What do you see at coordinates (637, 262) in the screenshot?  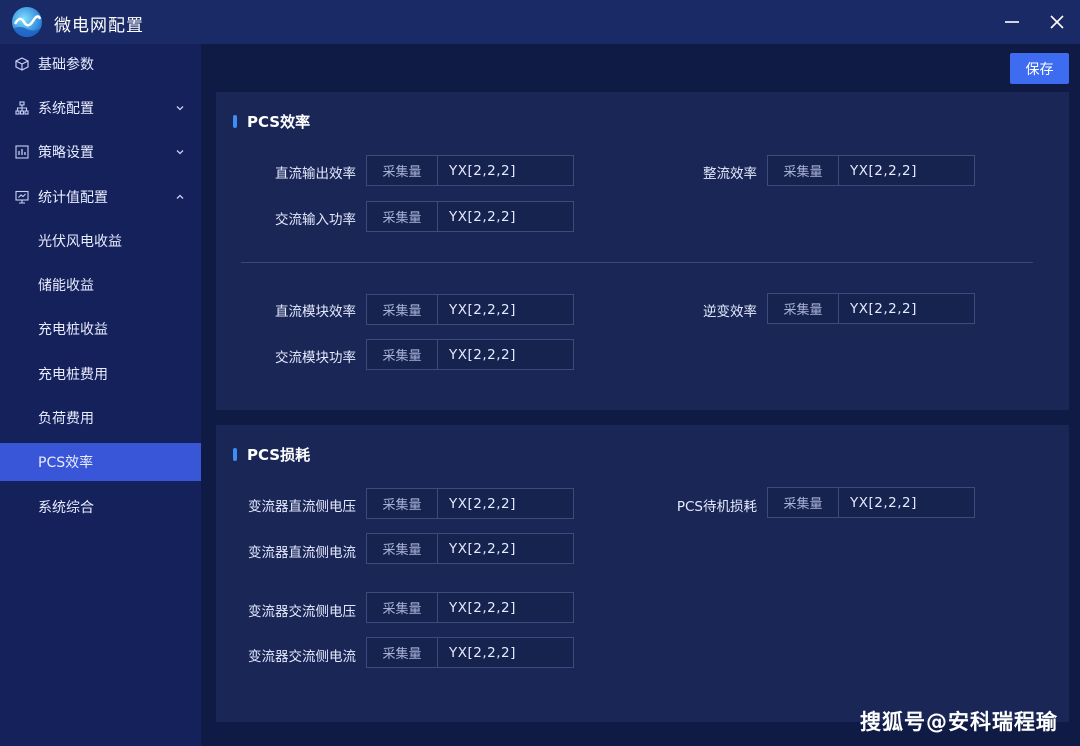 I see `section-divider` at bounding box center [637, 262].